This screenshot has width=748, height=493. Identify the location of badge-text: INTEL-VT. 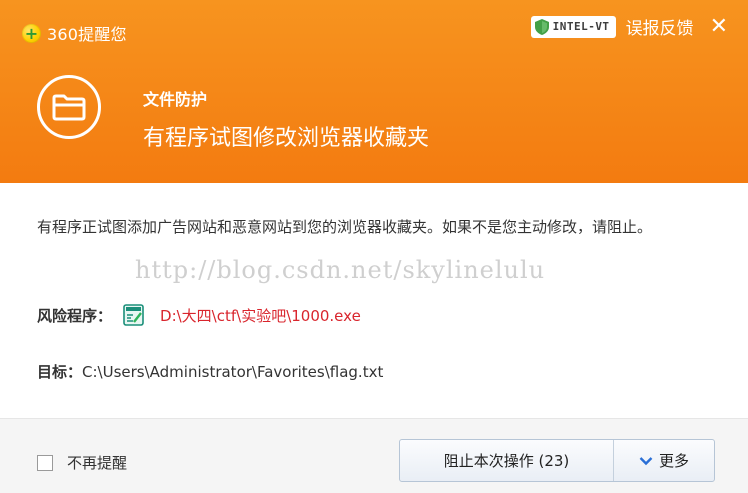
(581, 26).